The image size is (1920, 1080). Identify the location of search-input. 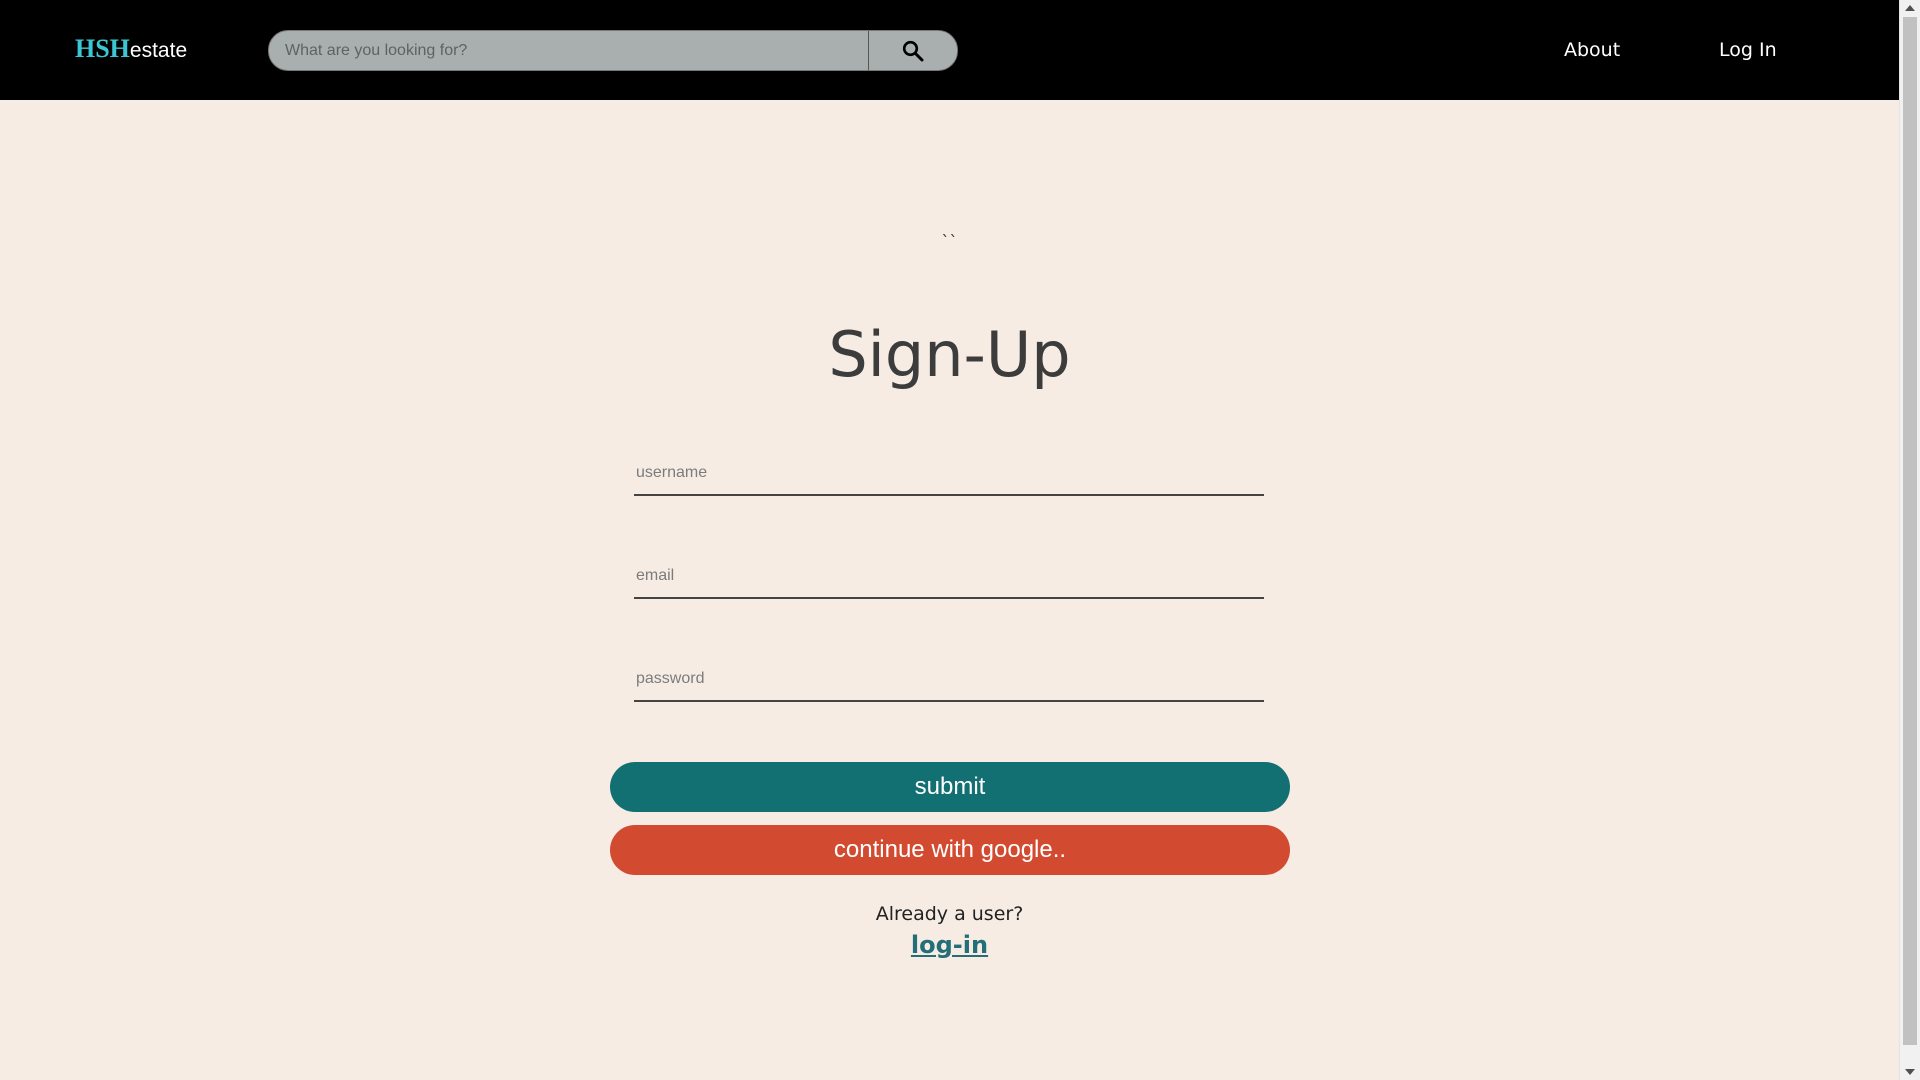
(569, 50).